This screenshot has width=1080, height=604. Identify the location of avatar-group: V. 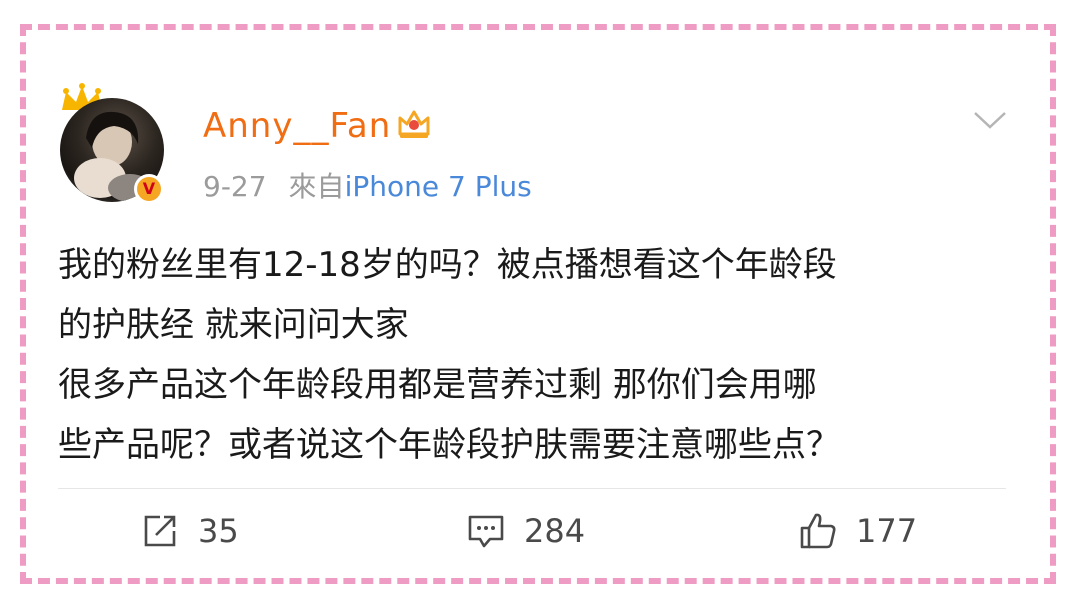
(114, 143).